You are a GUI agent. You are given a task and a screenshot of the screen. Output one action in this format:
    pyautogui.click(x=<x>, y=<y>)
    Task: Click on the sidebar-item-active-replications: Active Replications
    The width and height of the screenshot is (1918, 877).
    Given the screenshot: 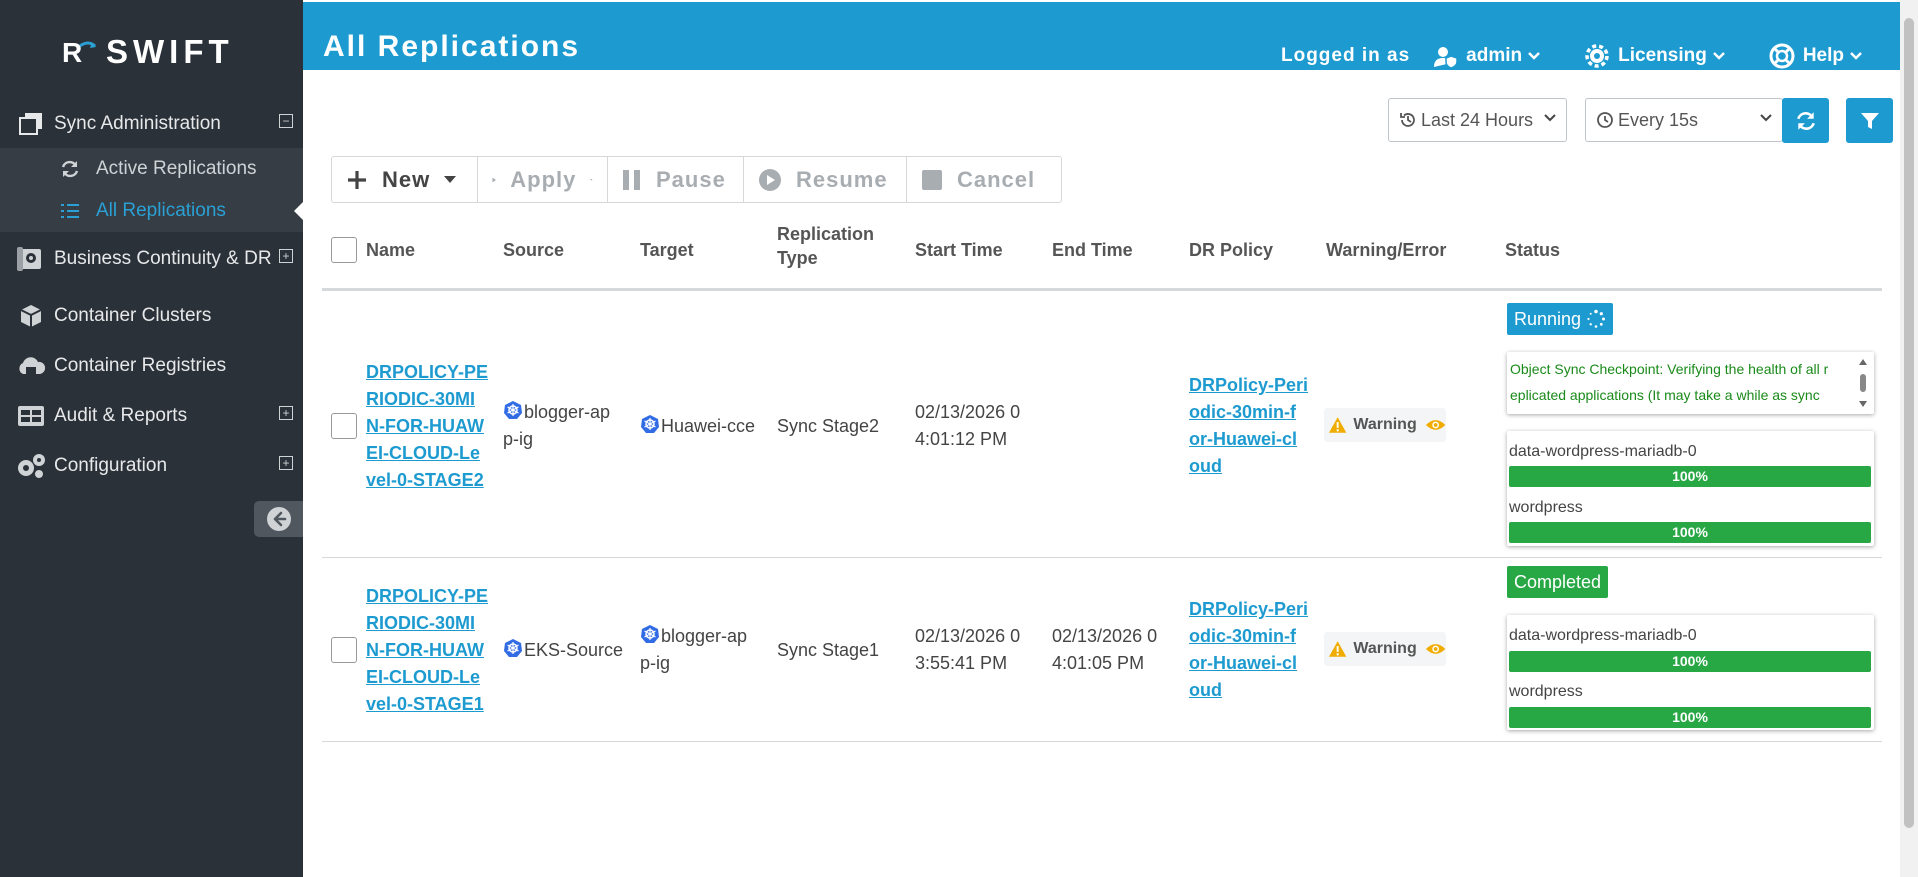 What is the action you would take?
    pyautogui.click(x=151, y=169)
    